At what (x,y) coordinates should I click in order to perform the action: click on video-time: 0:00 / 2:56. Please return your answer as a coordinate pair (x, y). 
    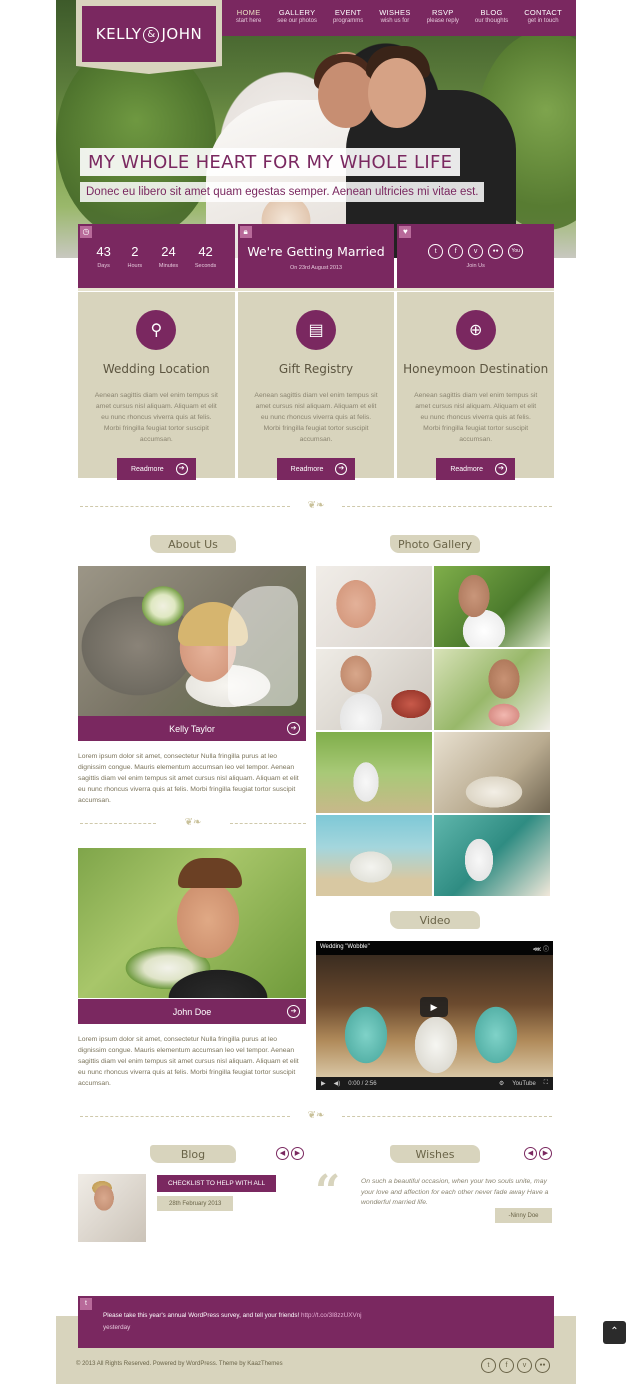
    Looking at the image, I should click on (362, 1083).